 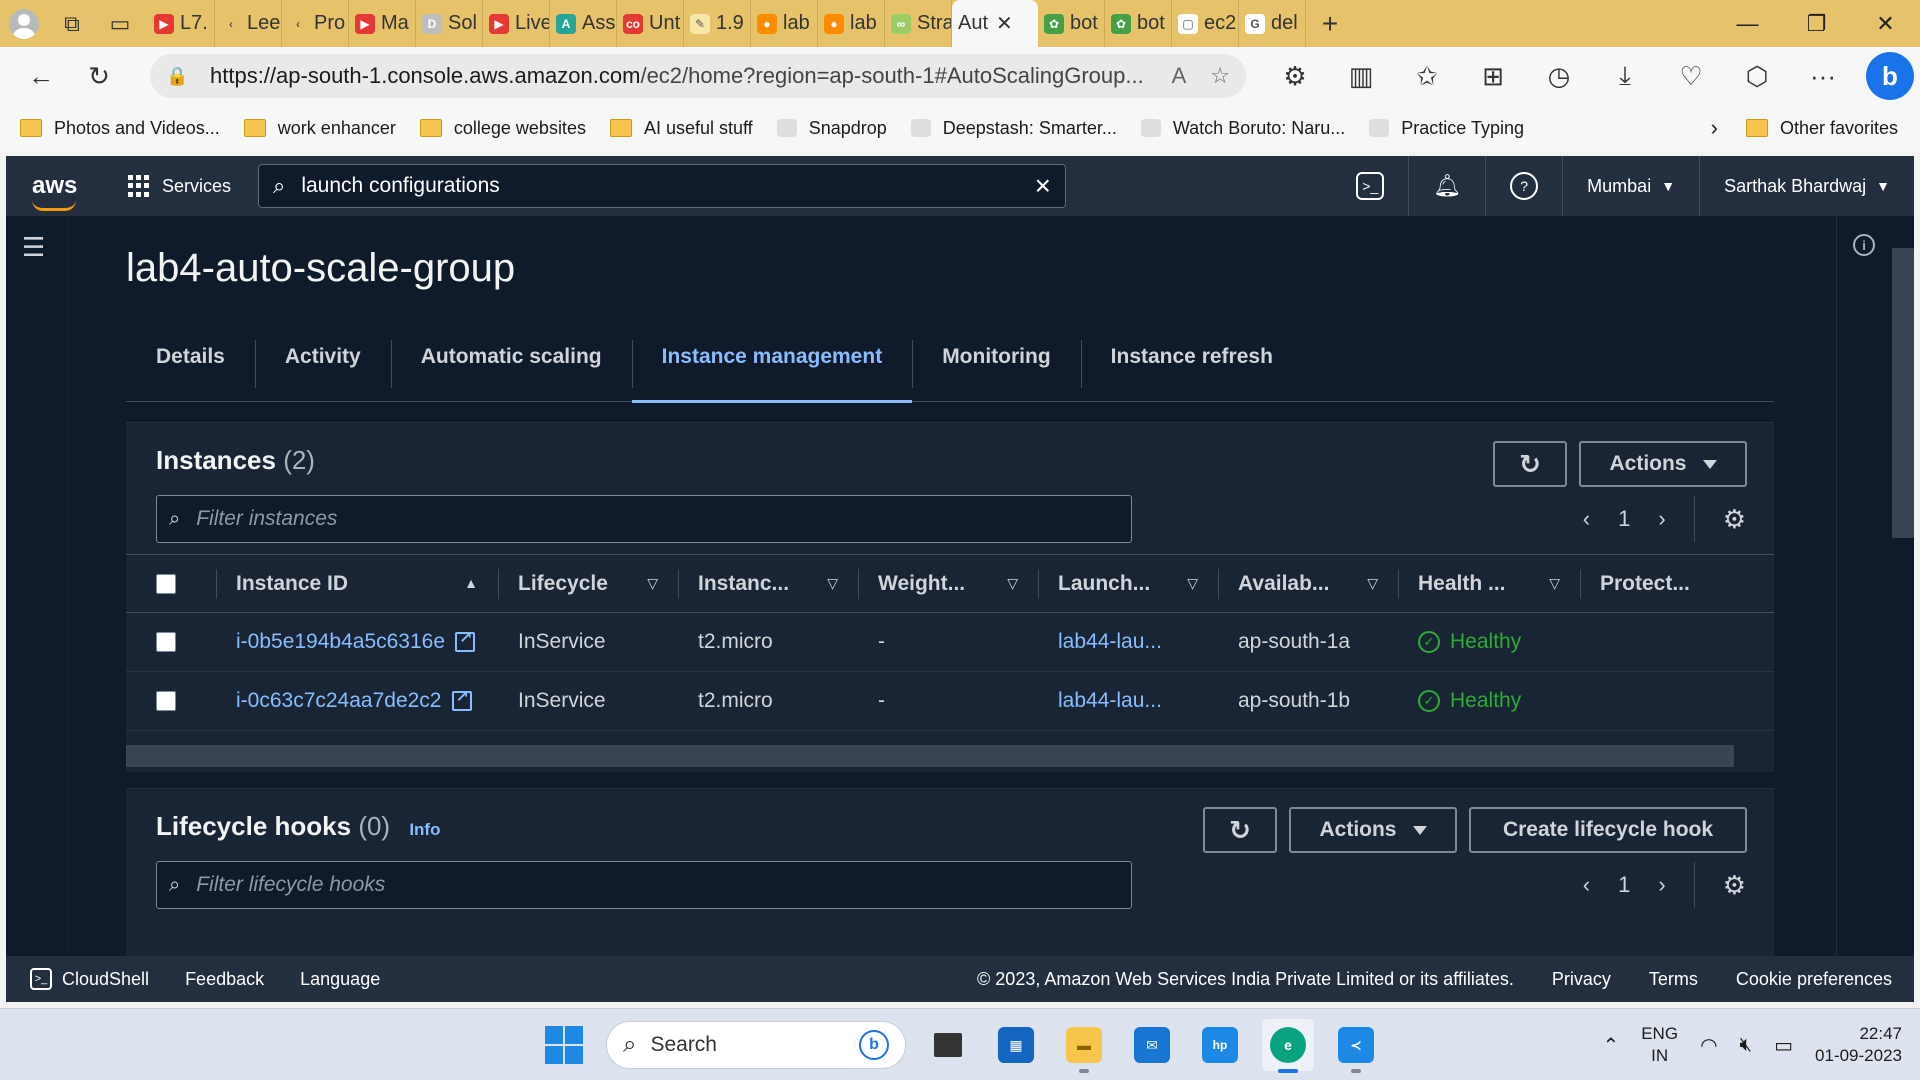 I want to click on instance-id-link: i-0c63c7c24aa7de2c2, so click(x=339, y=700).